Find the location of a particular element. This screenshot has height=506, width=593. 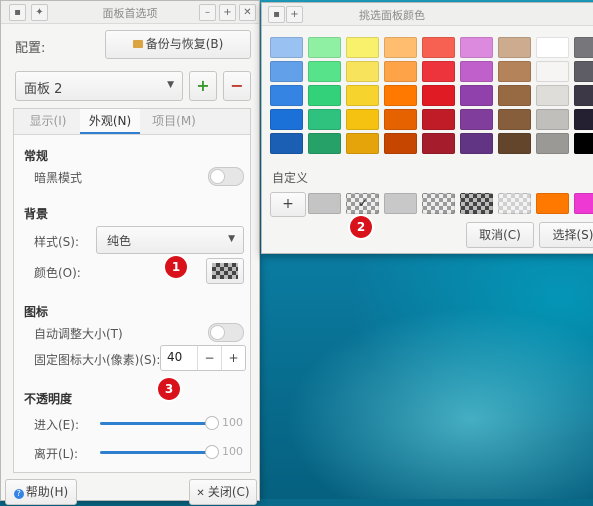

custom-swatch-checker-selected: ✓ is located at coordinates (362, 203).